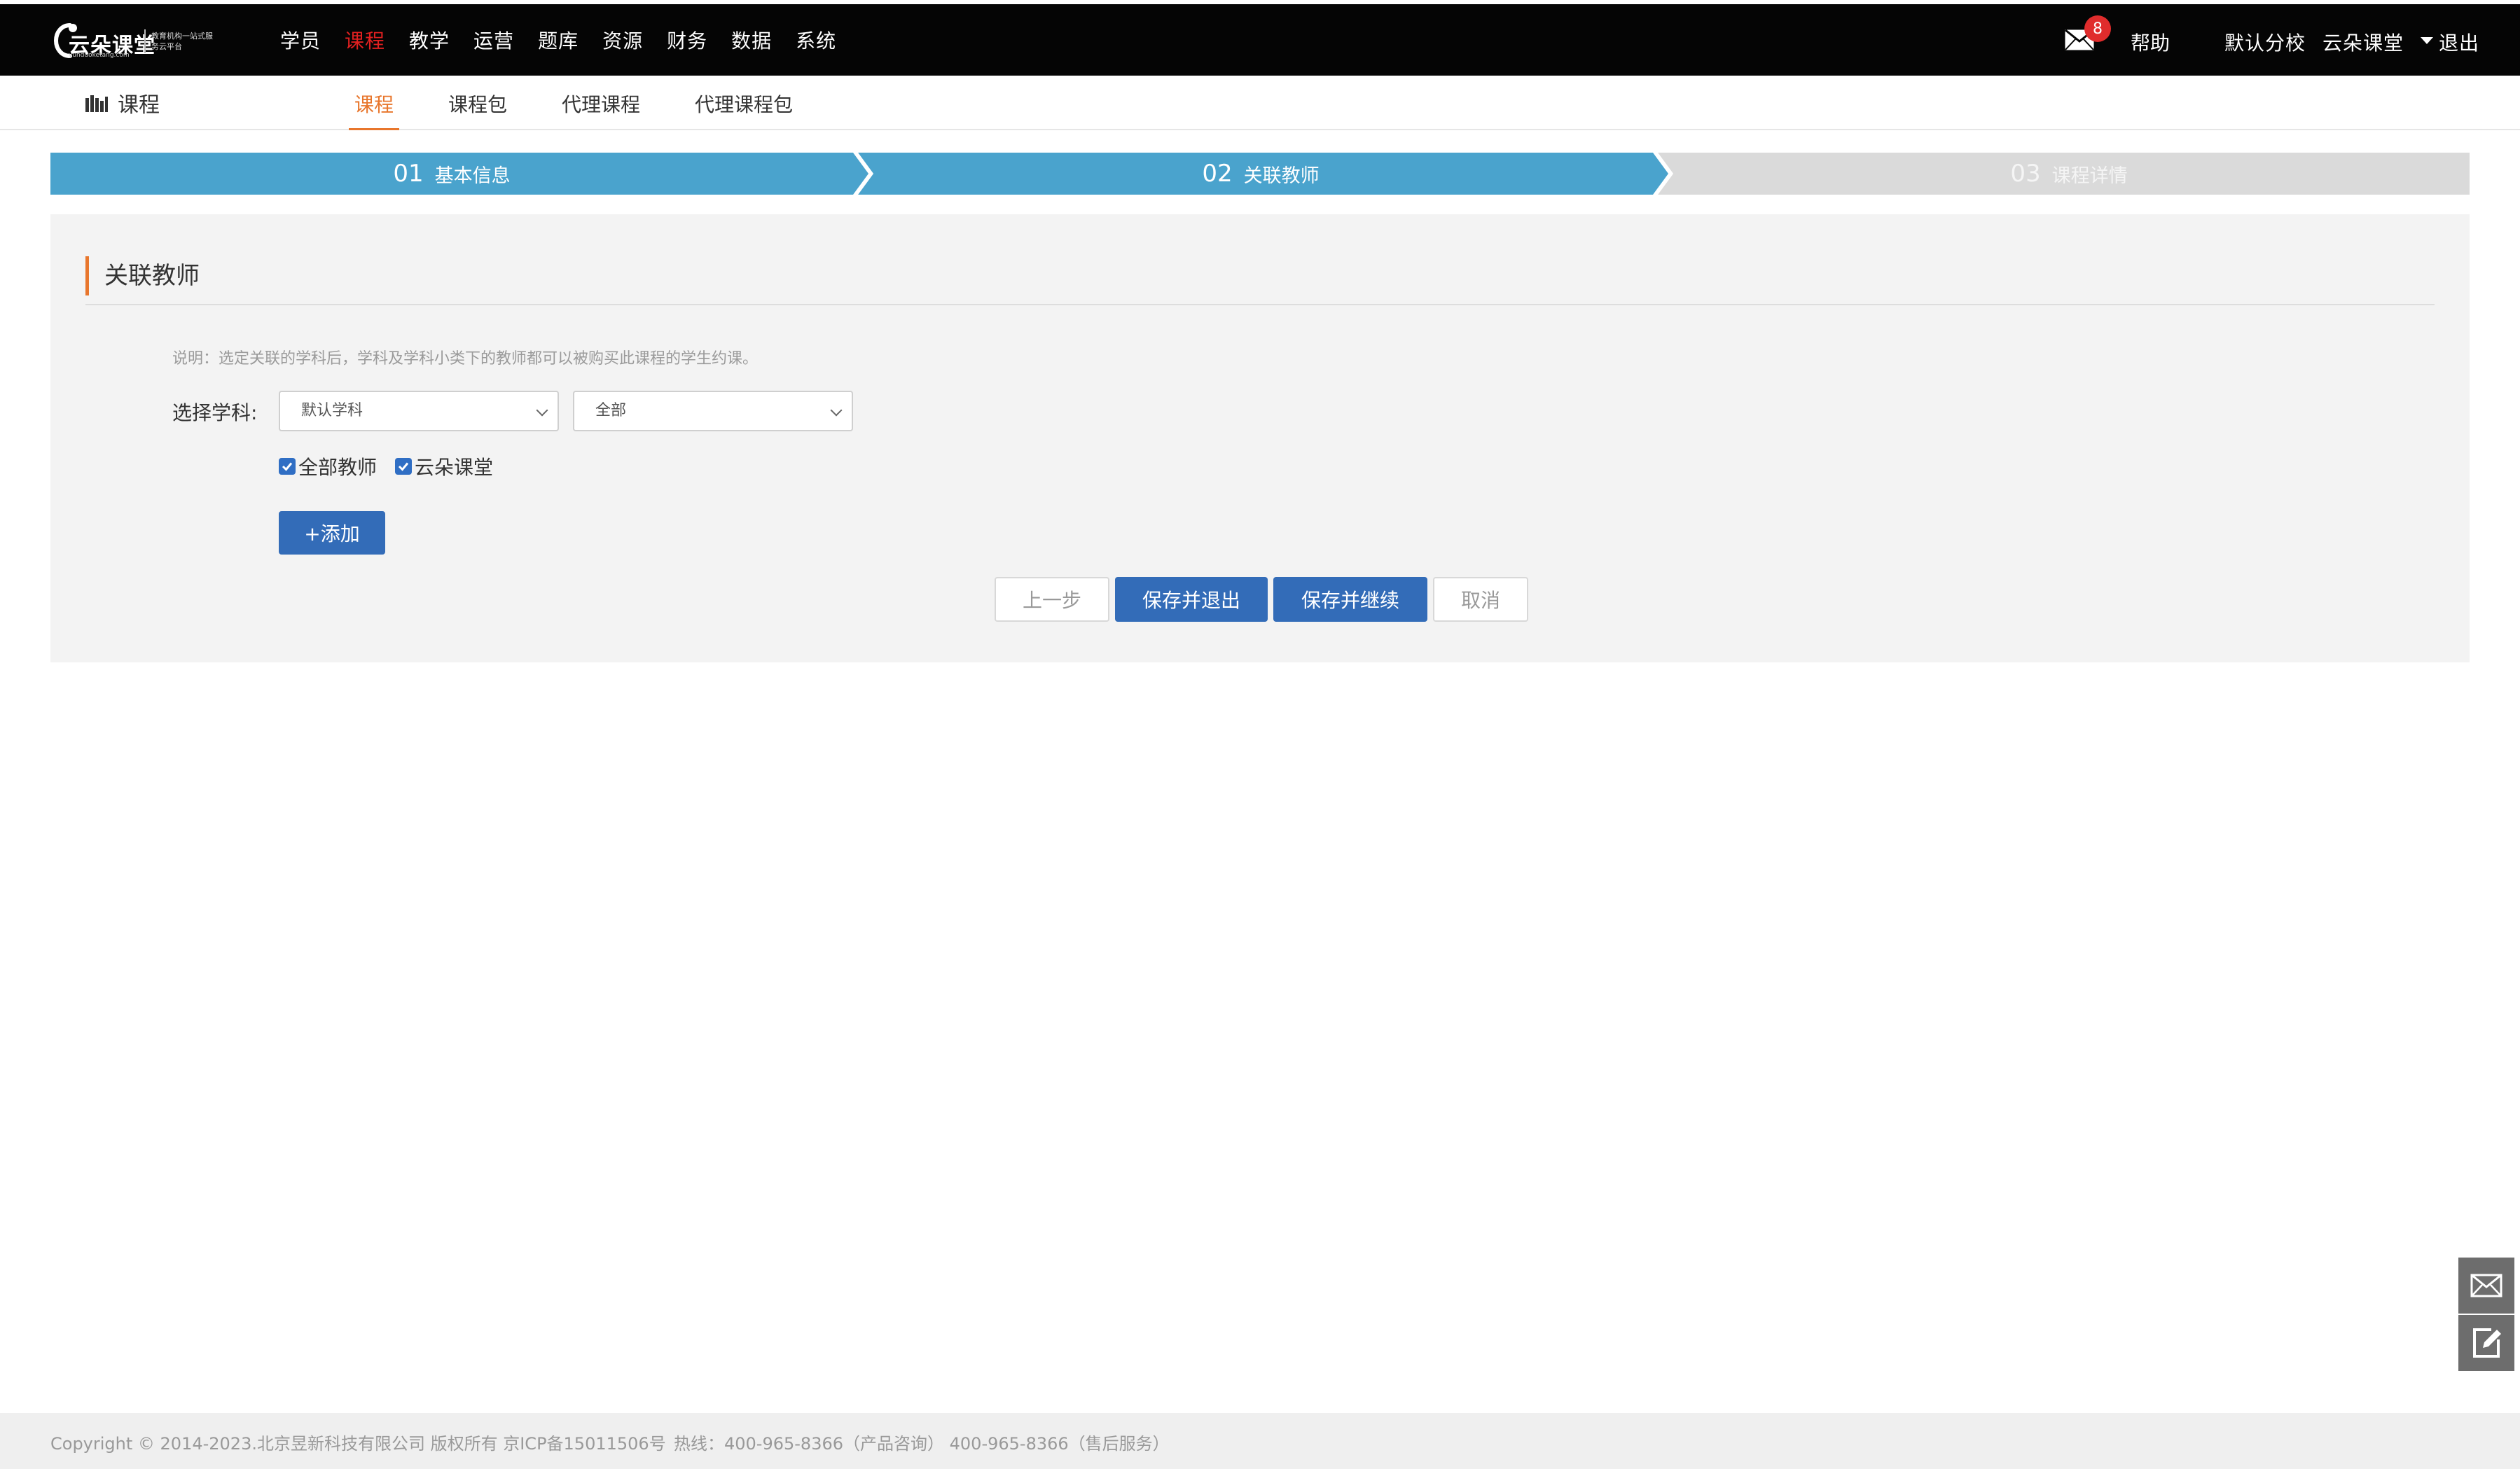 The image size is (2520, 1469). I want to click on title-divider, so click(1260, 304).